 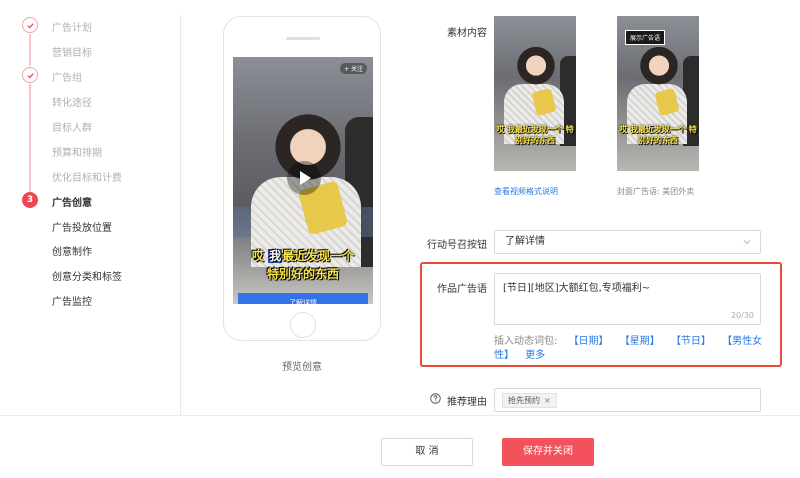 What do you see at coordinates (526, 341) in the screenshot?
I see `tokens-label: 插入动态词包:` at bounding box center [526, 341].